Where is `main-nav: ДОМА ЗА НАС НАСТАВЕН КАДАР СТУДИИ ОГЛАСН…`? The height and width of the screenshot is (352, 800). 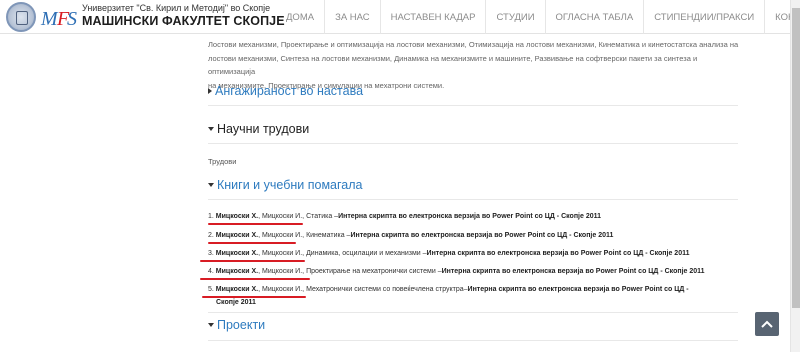
main-nav: ДОМА ЗА НАС НАСТАВЕН КАДАР СТУДИИ ОГЛАСН… is located at coordinates (539, 17).